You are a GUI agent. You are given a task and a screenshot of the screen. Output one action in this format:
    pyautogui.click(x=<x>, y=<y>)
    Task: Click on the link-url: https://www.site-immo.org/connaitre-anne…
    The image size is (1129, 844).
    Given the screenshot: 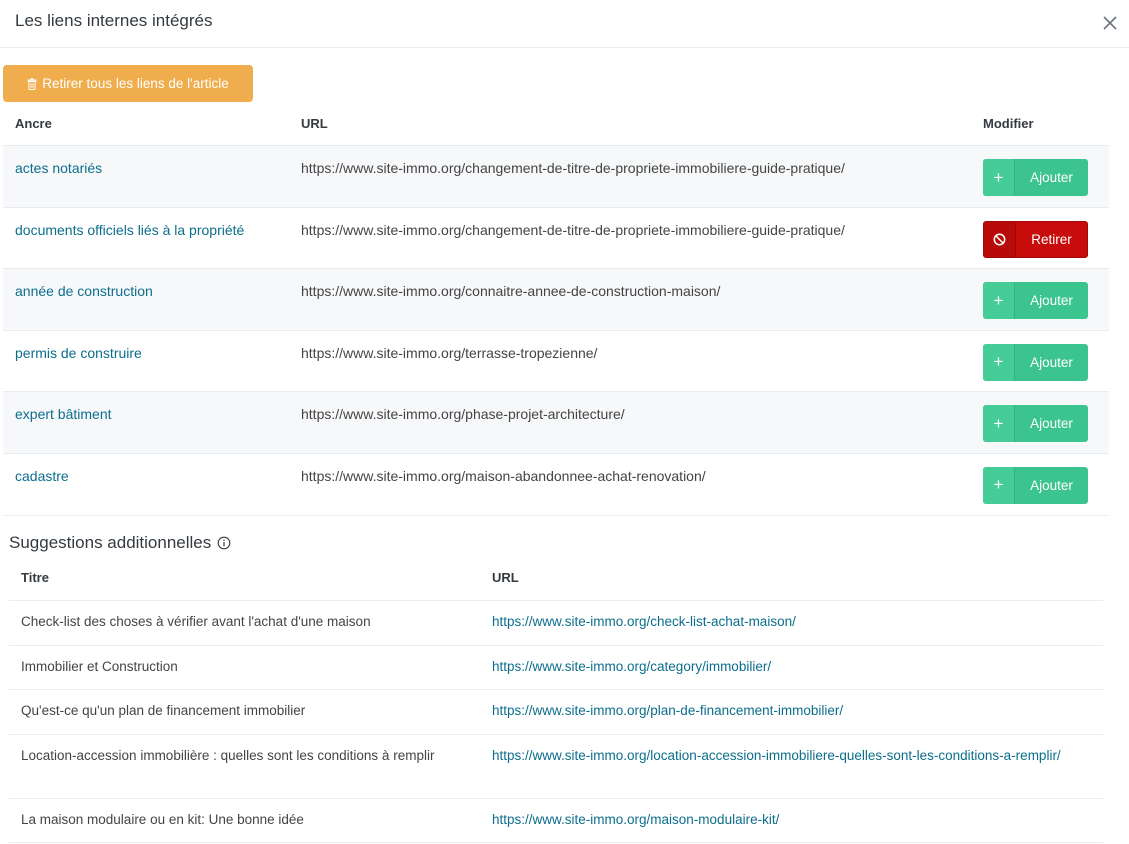 What is the action you would take?
    pyautogui.click(x=511, y=291)
    